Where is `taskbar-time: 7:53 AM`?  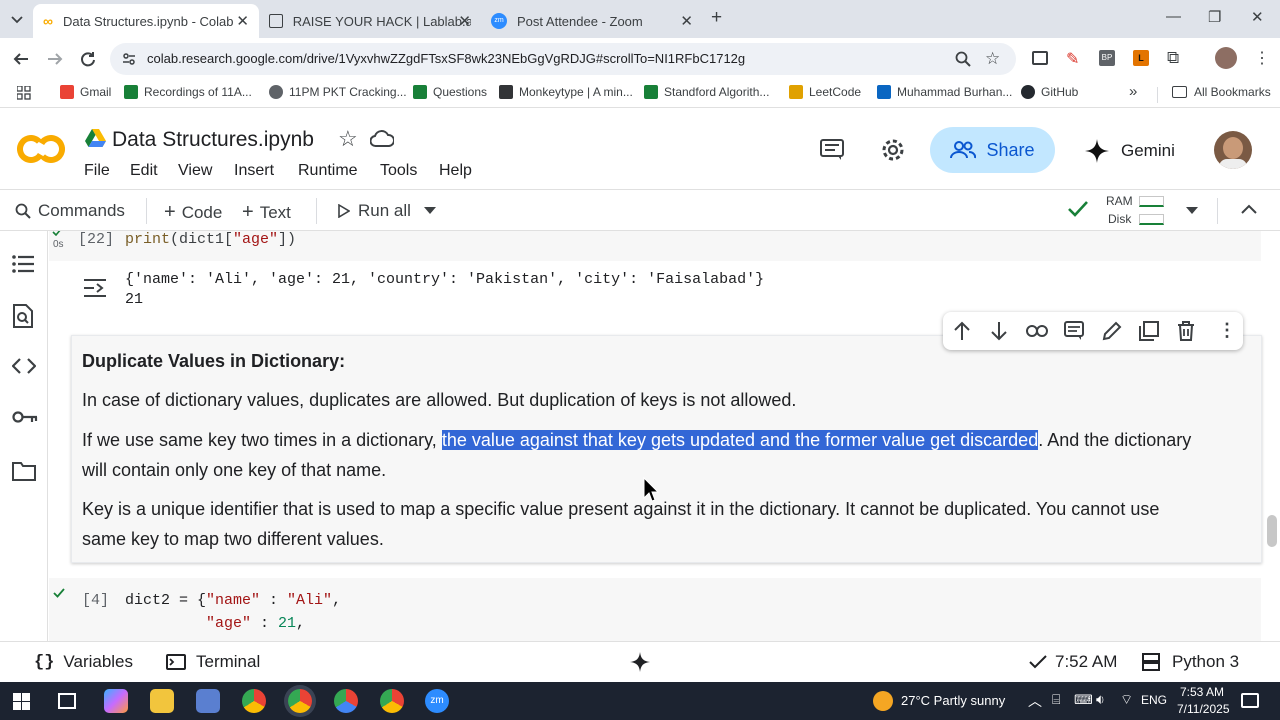 taskbar-time: 7:53 AM is located at coordinates (1202, 692).